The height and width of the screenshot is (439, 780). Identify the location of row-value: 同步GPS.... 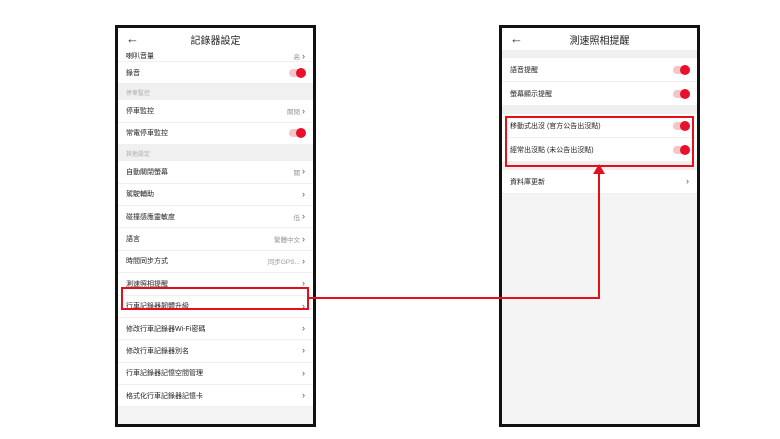
(283, 263).